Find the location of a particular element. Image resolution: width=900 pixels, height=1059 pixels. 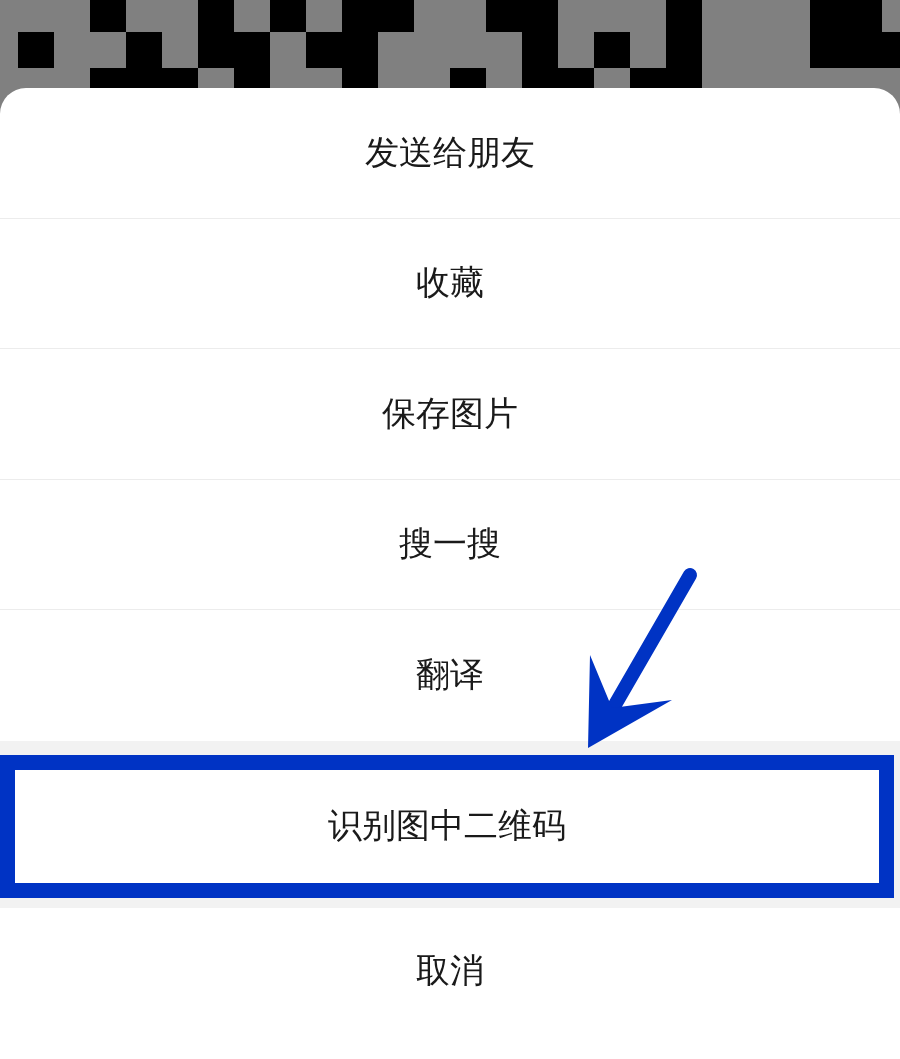

menu-item: 发送给朋友 is located at coordinates (450, 153).